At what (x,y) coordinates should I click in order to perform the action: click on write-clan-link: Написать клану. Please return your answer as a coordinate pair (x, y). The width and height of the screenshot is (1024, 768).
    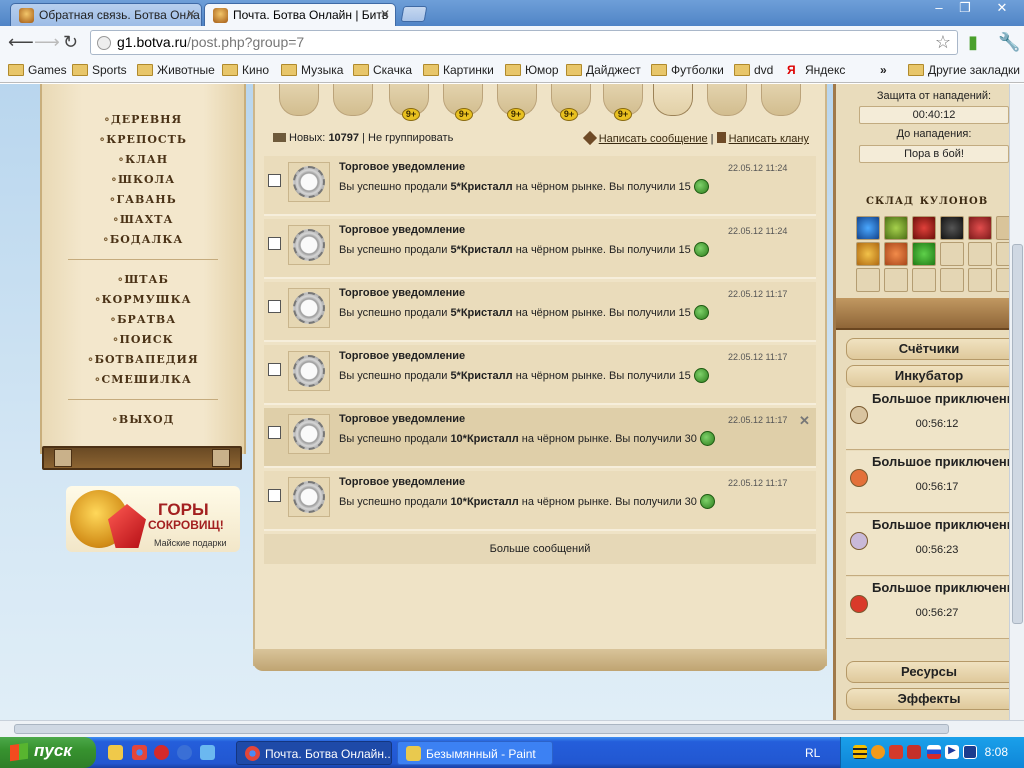
    Looking at the image, I should click on (769, 139).